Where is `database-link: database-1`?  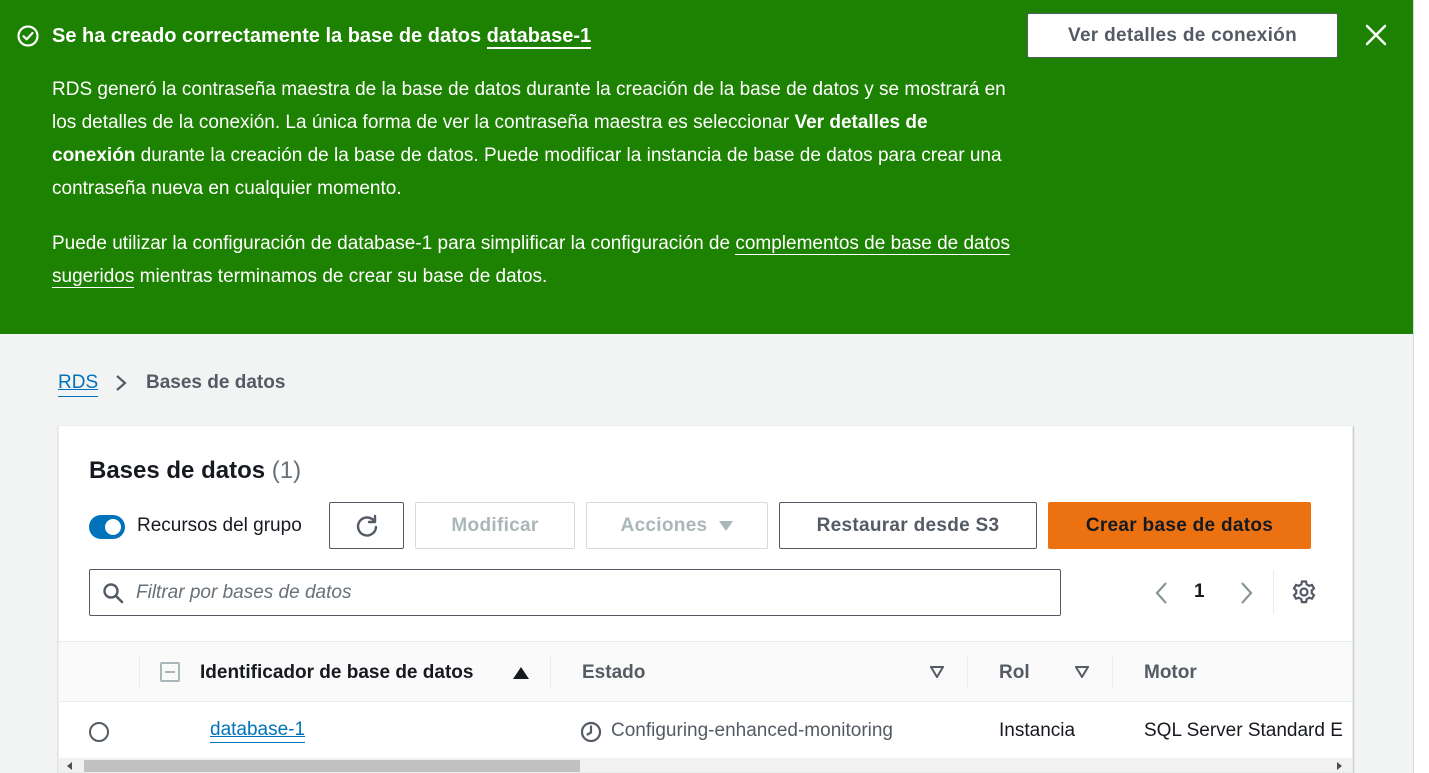
database-link: database-1 is located at coordinates (539, 37).